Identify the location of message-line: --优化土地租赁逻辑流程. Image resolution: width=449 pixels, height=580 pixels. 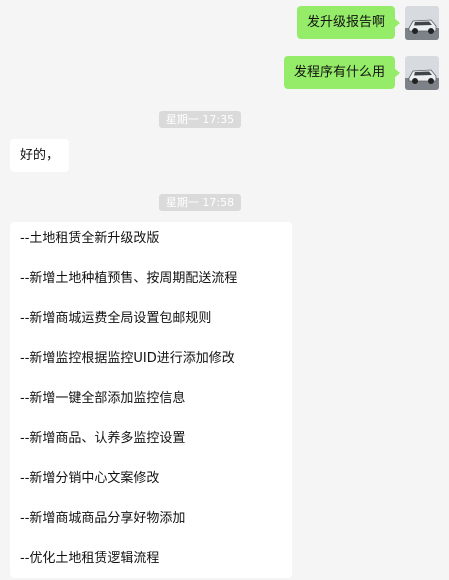
(90, 558).